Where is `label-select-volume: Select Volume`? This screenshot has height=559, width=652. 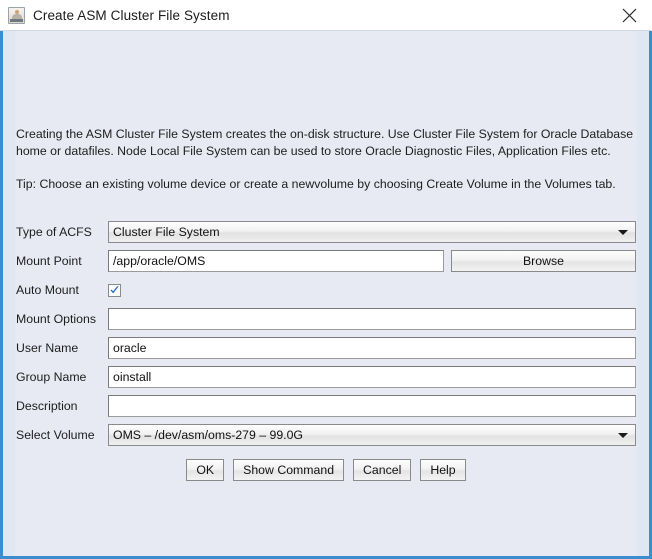 label-select-volume: Select Volume is located at coordinates (55, 435).